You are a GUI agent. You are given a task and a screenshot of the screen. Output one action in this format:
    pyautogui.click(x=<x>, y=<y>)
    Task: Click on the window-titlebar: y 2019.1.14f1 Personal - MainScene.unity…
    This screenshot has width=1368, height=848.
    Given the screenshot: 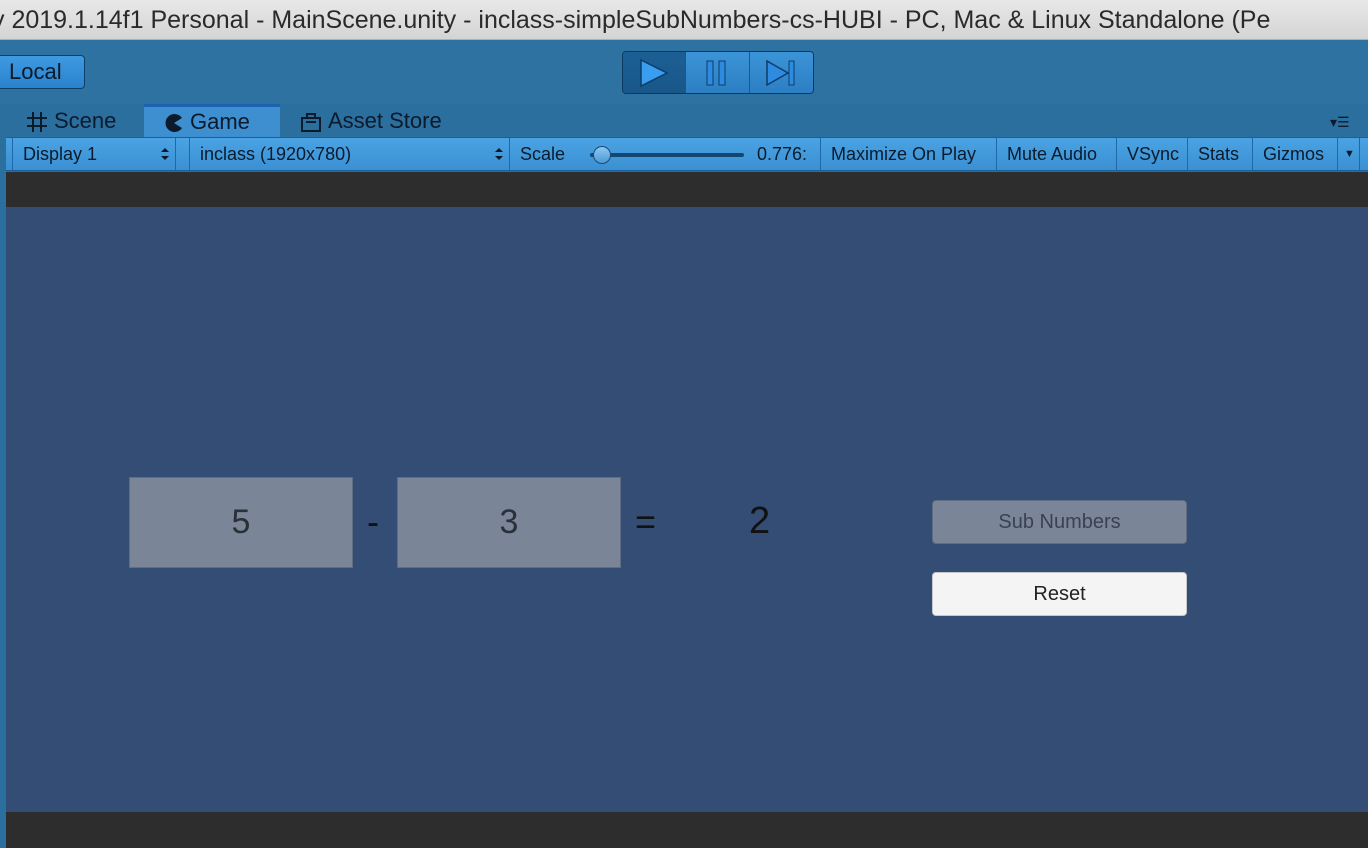 What is the action you would take?
    pyautogui.click(x=684, y=20)
    